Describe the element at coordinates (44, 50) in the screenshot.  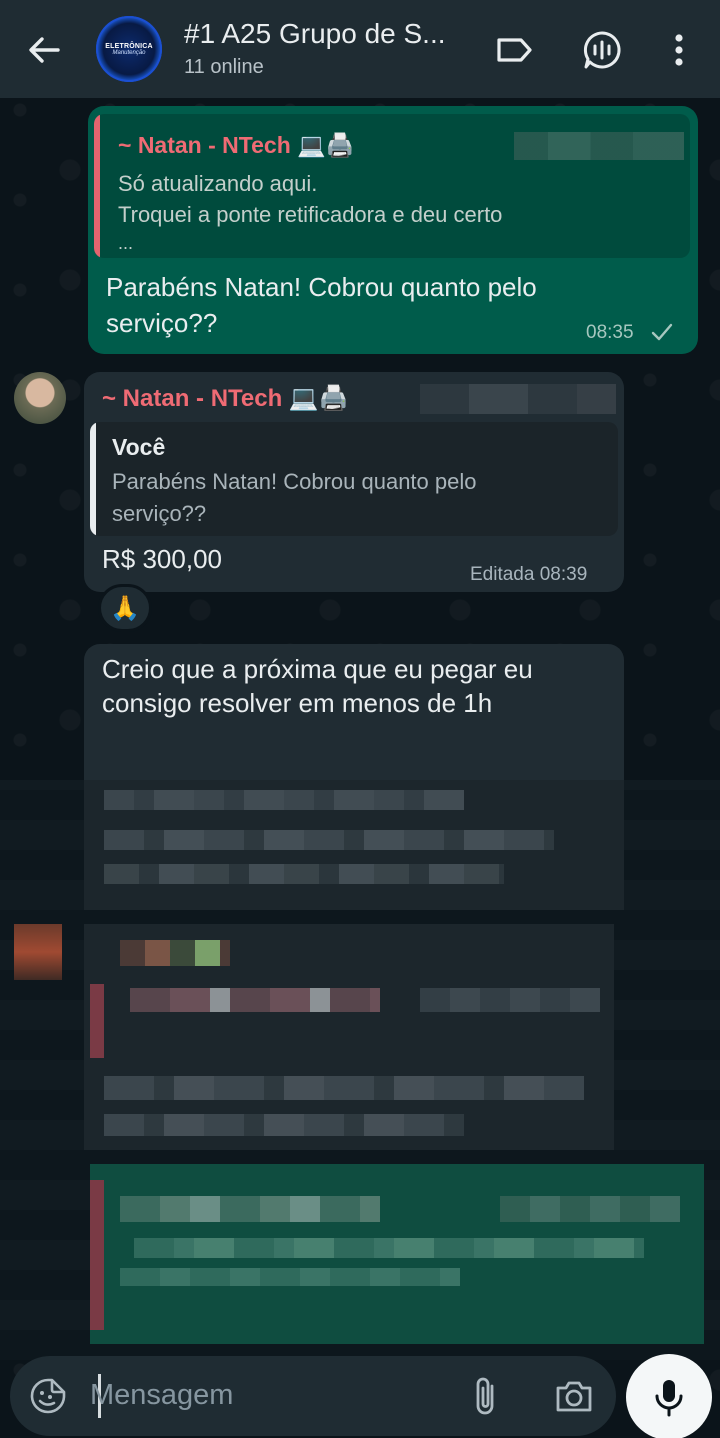
I see `back-arrow-icon` at that location.